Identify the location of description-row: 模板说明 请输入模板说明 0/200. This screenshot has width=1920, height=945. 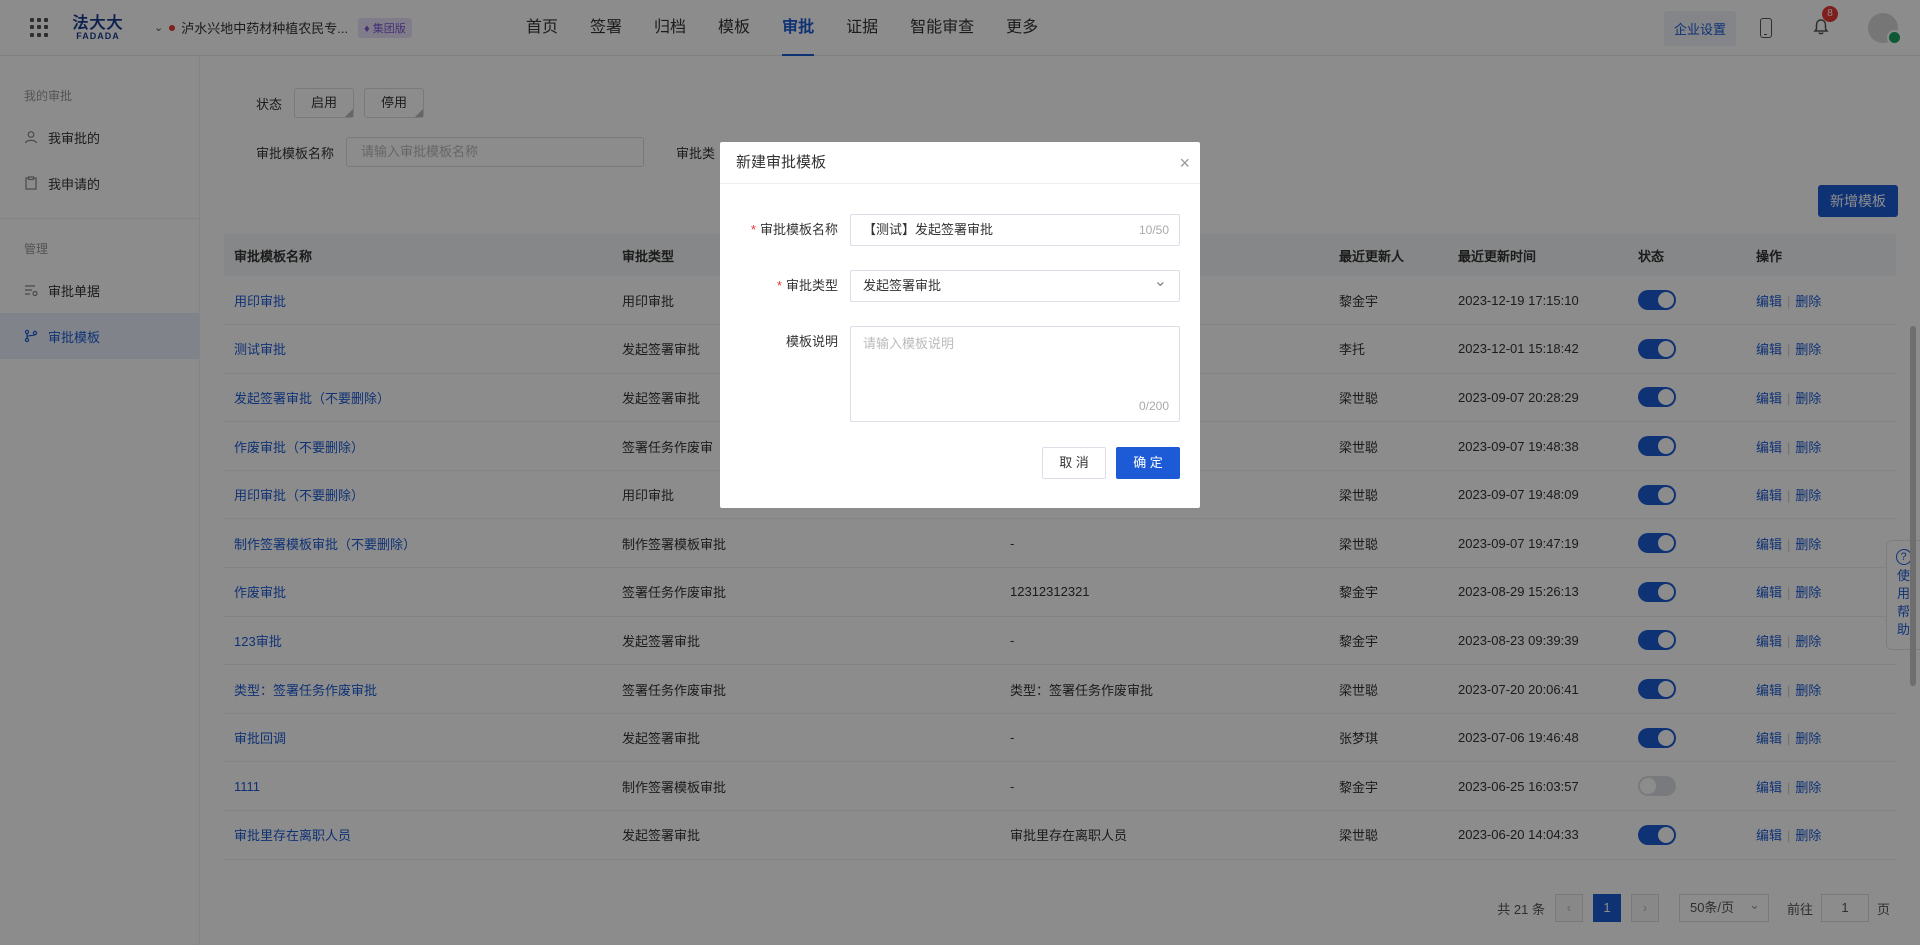
(950, 374).